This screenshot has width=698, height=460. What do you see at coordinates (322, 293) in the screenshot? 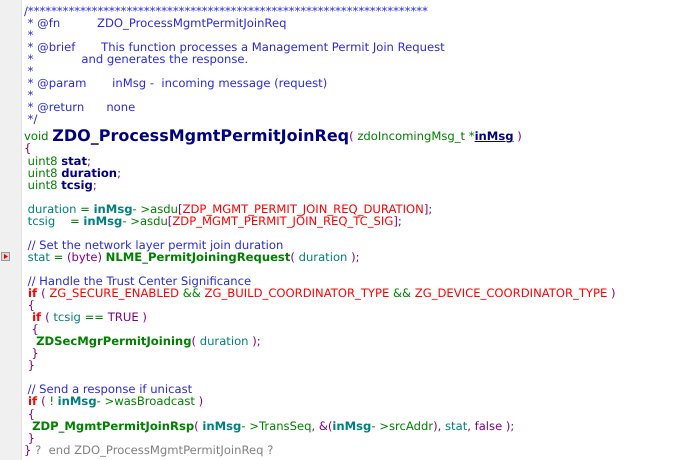
I see `code-line: if ( ZG_SECURE_ENABLED && ZG_BUILD_COORDINATOR_TYPE && ZG_DEVICE_COORDINATOR_TYPE )` at bounding box center [322, 293].